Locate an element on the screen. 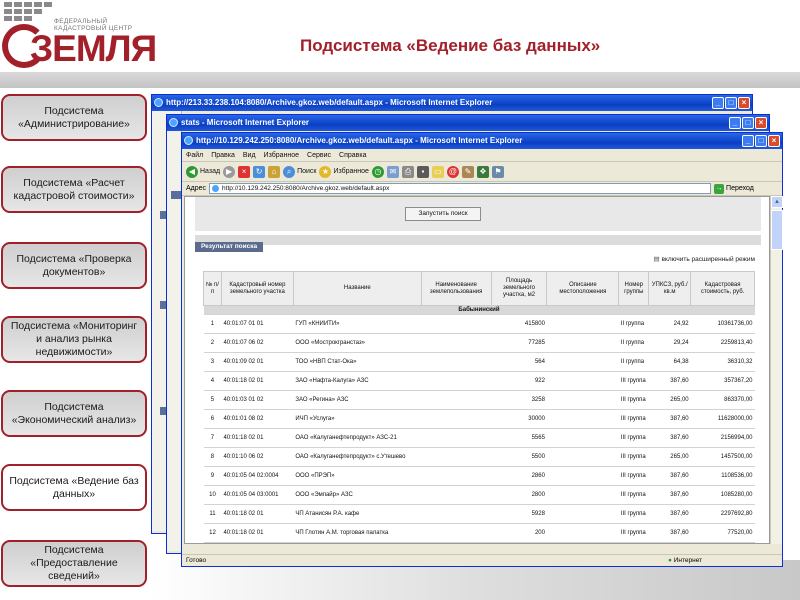  cell-name: ТОО «НВП Стат-Ока» is located at coordinates (357, 362).